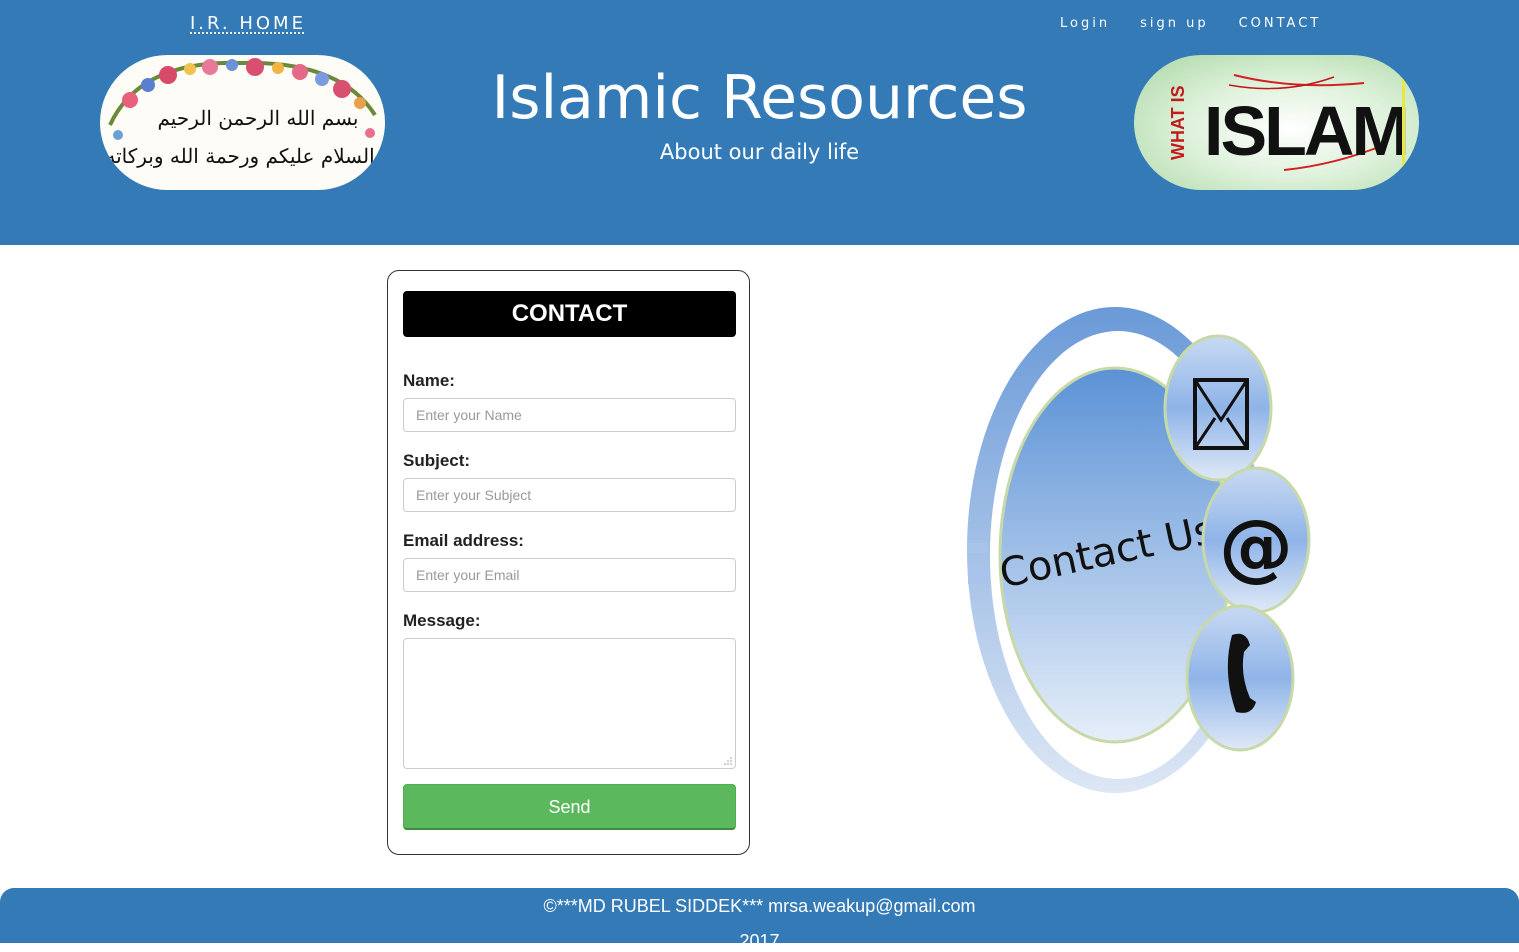 Image resolution: width=1519 pixels, height=952 pixels. Describe the element at coordinates (569, 703) in the screenshot. I see `message-textarea` at that location.